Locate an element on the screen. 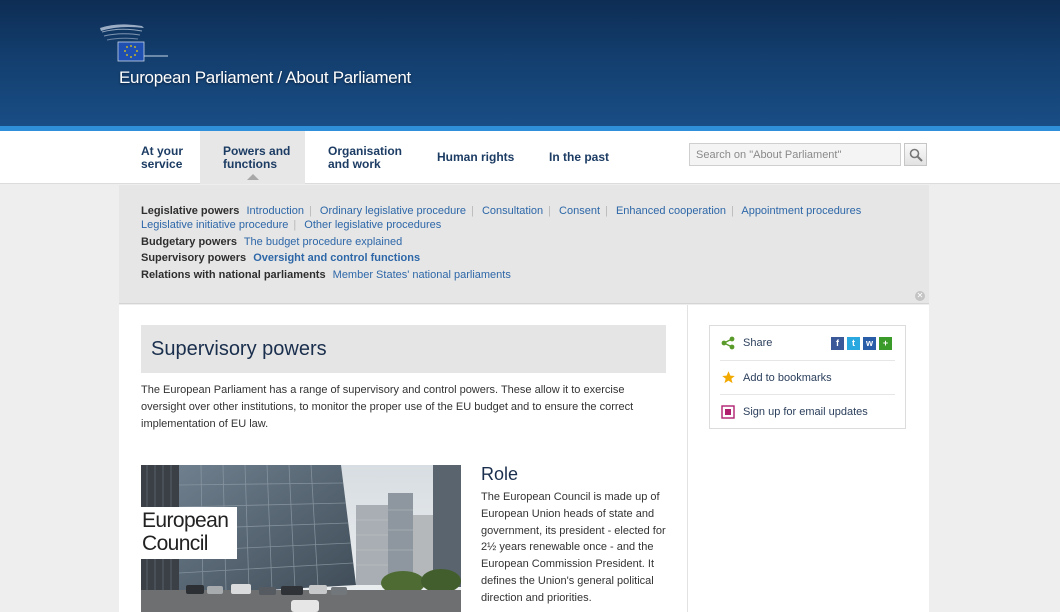 This screenshot has width=1060, height=612. close-icon: ✕ is located at coordinates (920, 296).